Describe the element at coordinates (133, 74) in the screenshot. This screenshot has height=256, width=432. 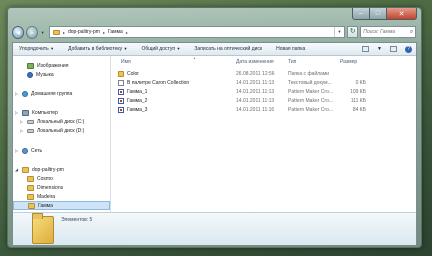
I see `file-name: Color` at that location.